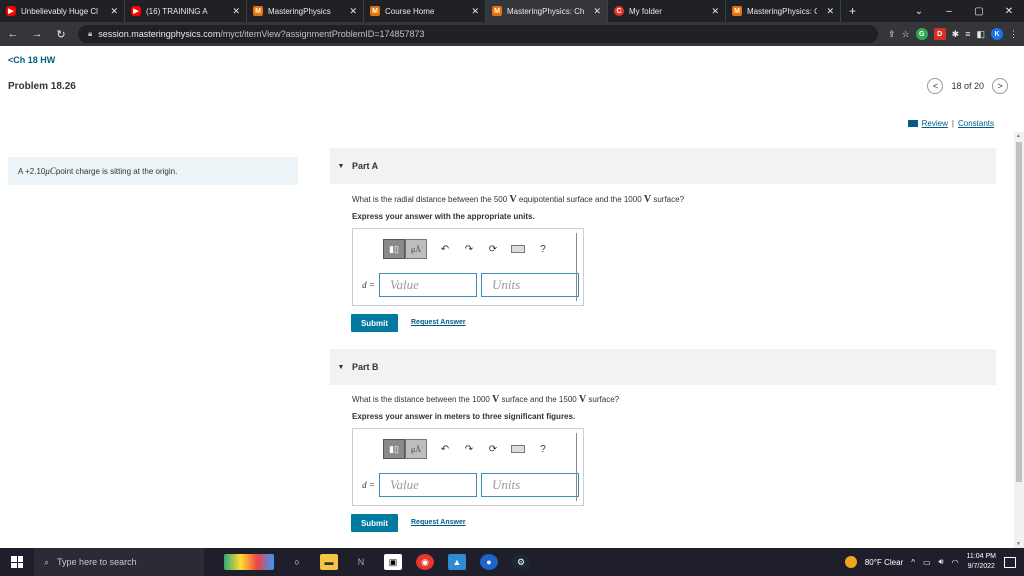 The width and height of the screenshot is (1024, 576). I want to click on part-b-header: ▼ Part B, so click(663, 367).